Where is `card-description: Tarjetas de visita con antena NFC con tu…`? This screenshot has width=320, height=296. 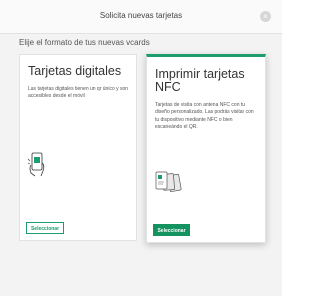
card-description: Tarjetas de visita con antena NFC con tu… is located at coordinates (204, 116).